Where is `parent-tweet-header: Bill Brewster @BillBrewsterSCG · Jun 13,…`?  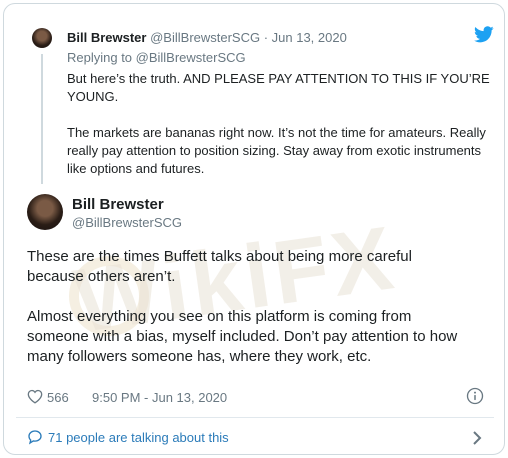
parent-tweet-header: Bill Brewster @BillBrewsterSCG · Jun 13,… is located at coordinates (207, 37).